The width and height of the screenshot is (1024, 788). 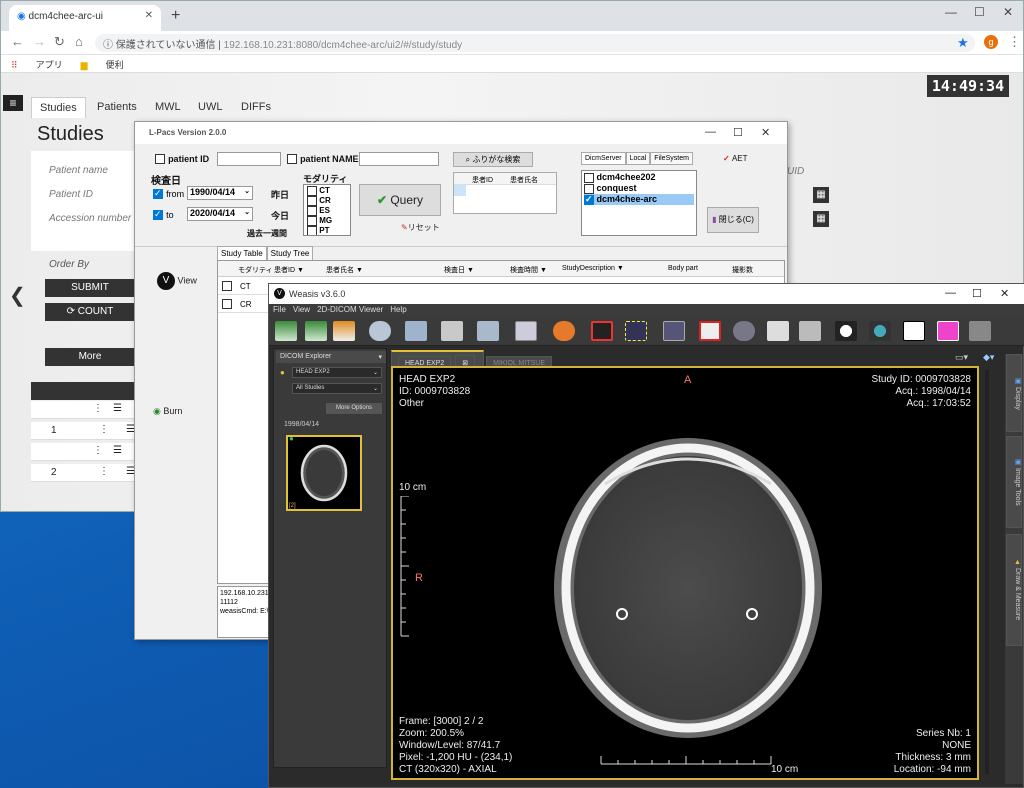 What do you see at coordinates (683, 268) in the screenshot?
I see `col-body-part: Body part` at bounding box center [683, 268].